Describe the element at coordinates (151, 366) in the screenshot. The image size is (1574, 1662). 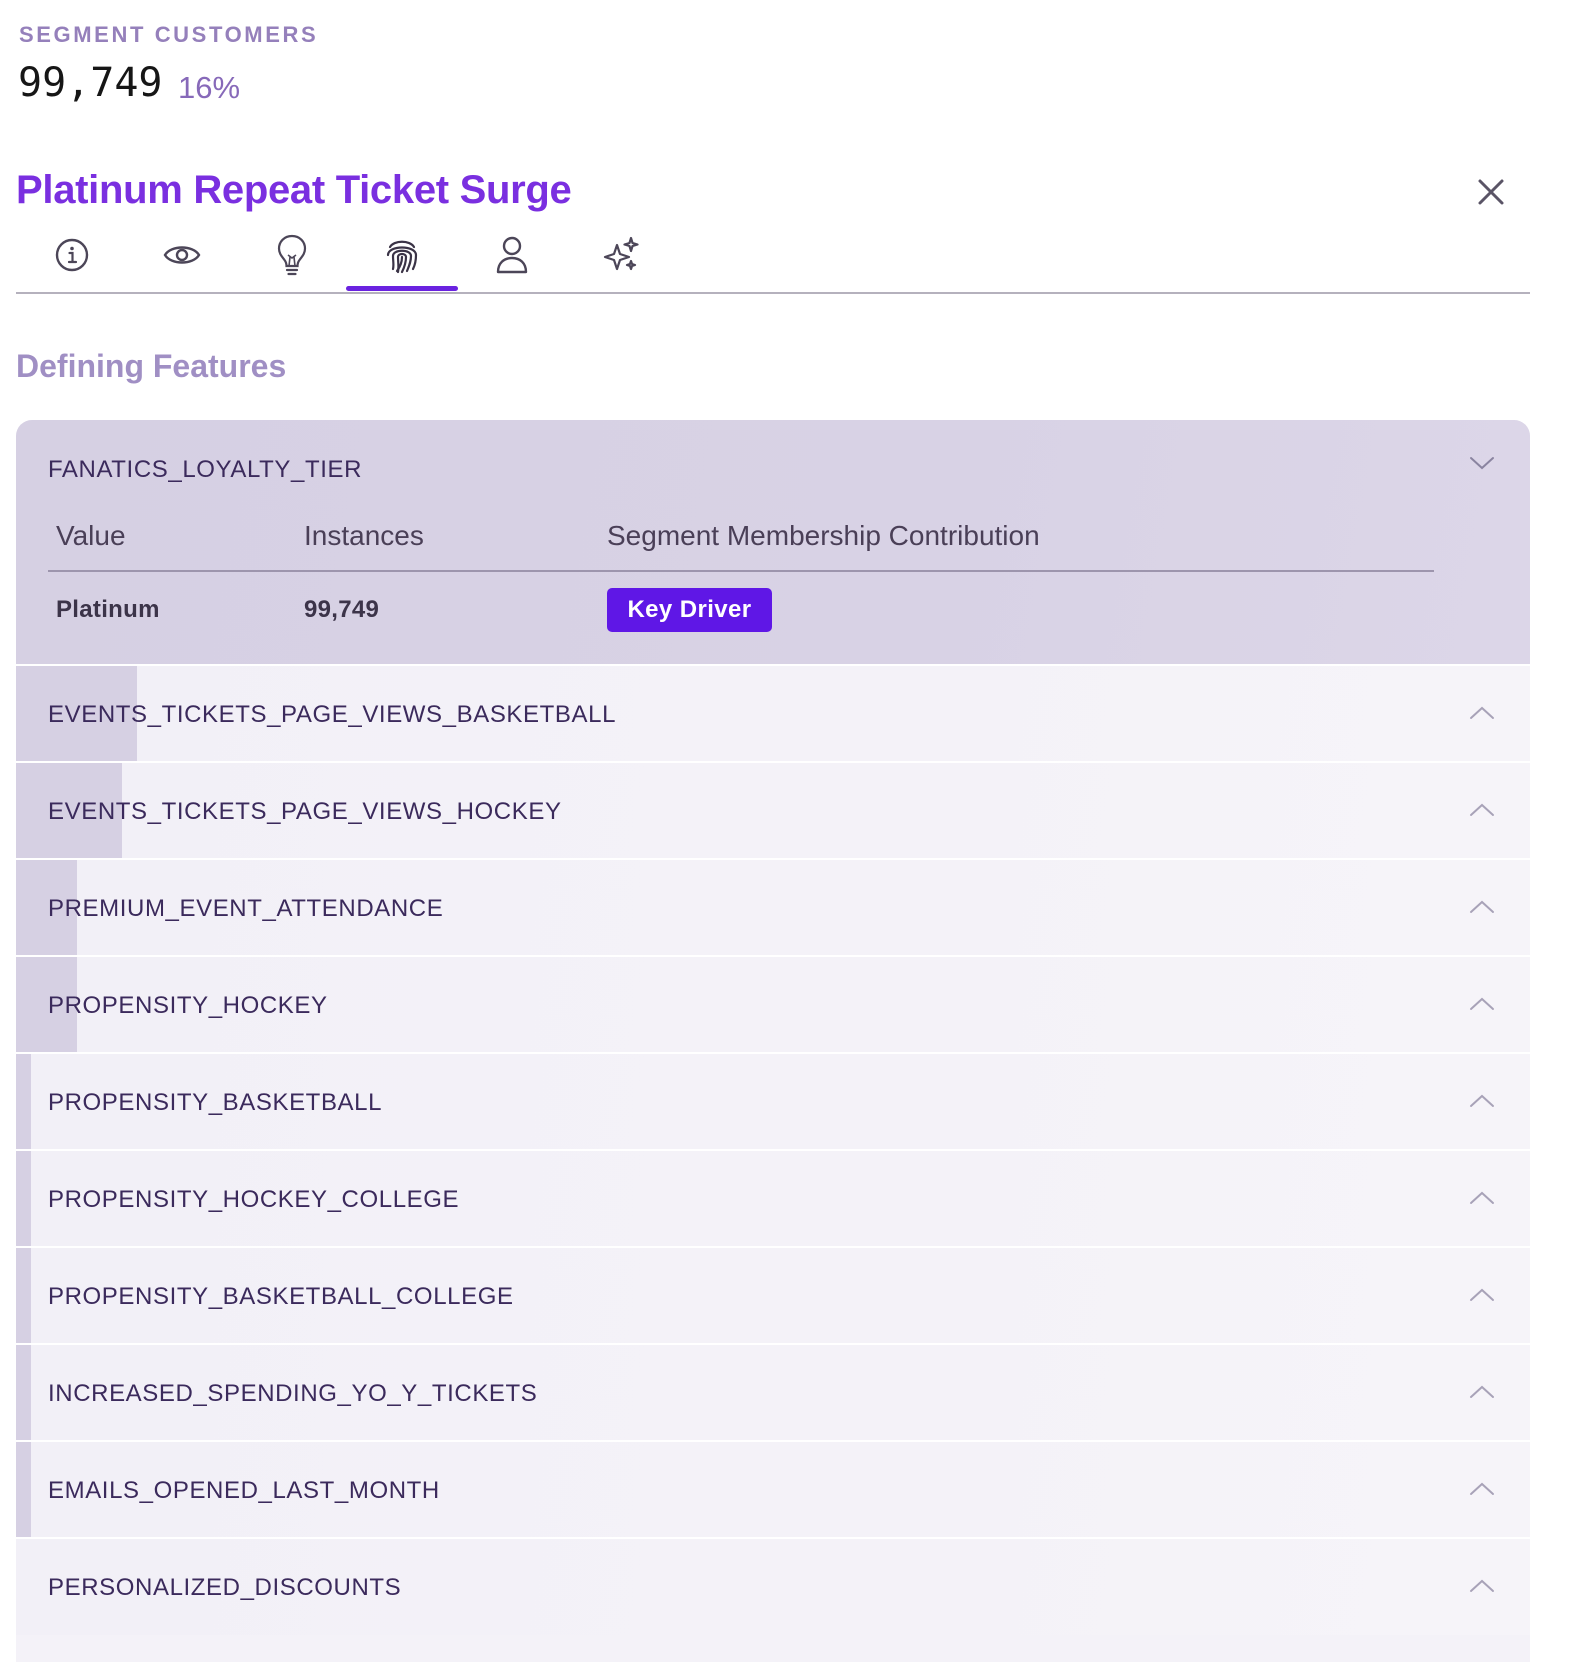
I see `section-title: Defining Features` at that location.